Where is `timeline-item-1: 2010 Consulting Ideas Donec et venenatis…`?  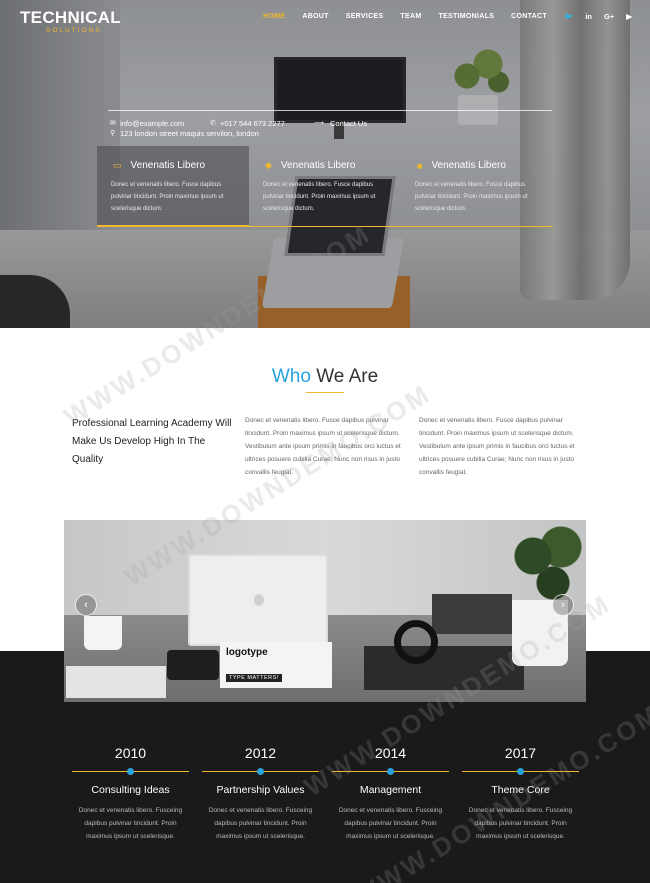
timeline-item-1: 2010 Consulting Ideas Donec et venenatis… is located at coordinates (130, 794).